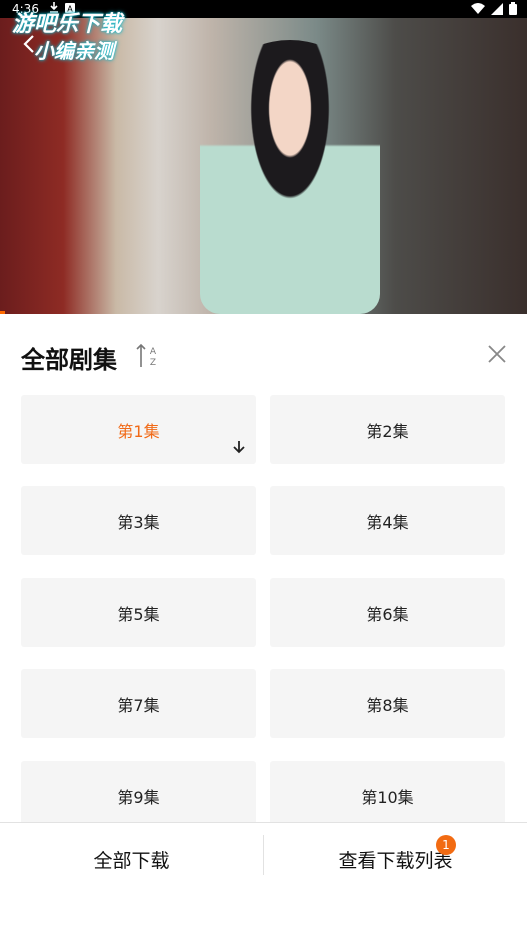 This screenshot has width=527, height=933. What do you see at coordinates (29, 47) in the screenshot?
I see `back-arrow-icon` at bounding box center [29, 47].